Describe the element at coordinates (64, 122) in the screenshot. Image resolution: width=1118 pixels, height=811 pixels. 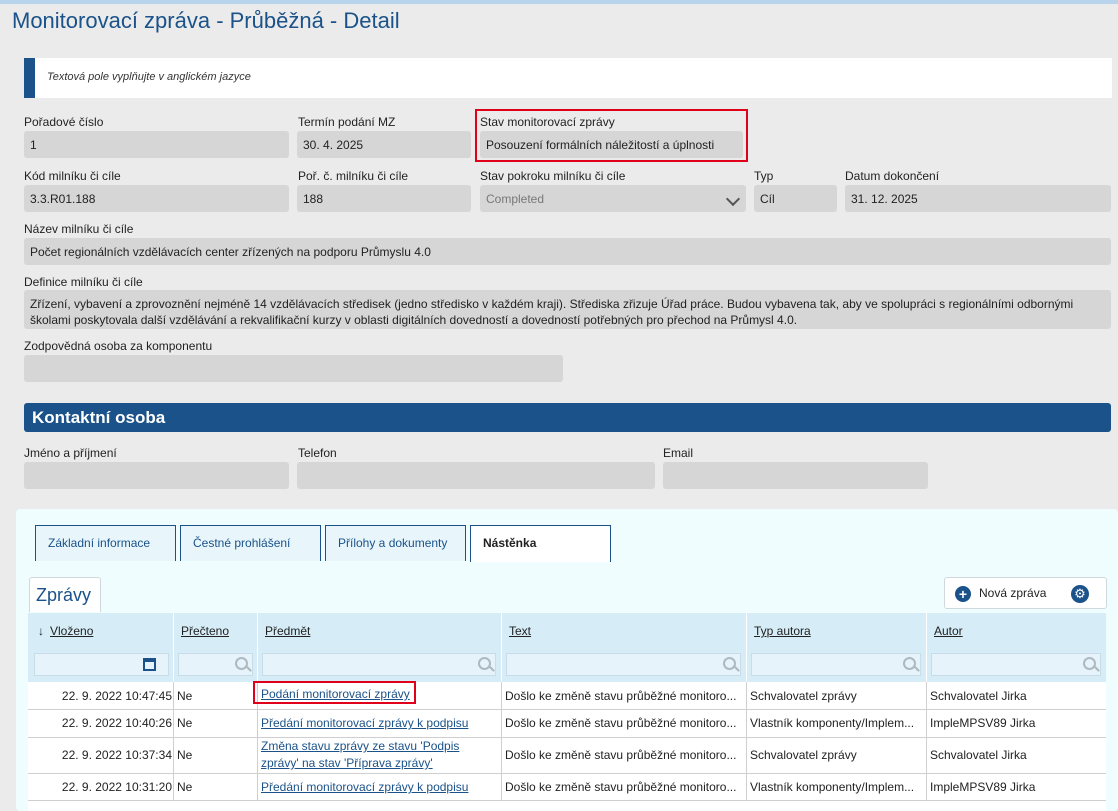
I see `poradove-label: Pořadové číslo` at that location.